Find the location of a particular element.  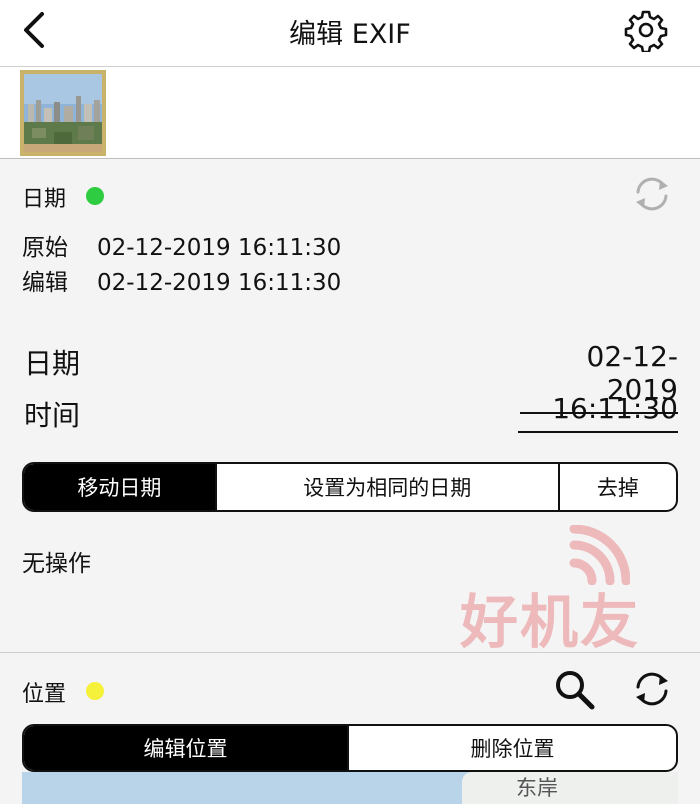

section-divider is located at coordinates (350, 652).